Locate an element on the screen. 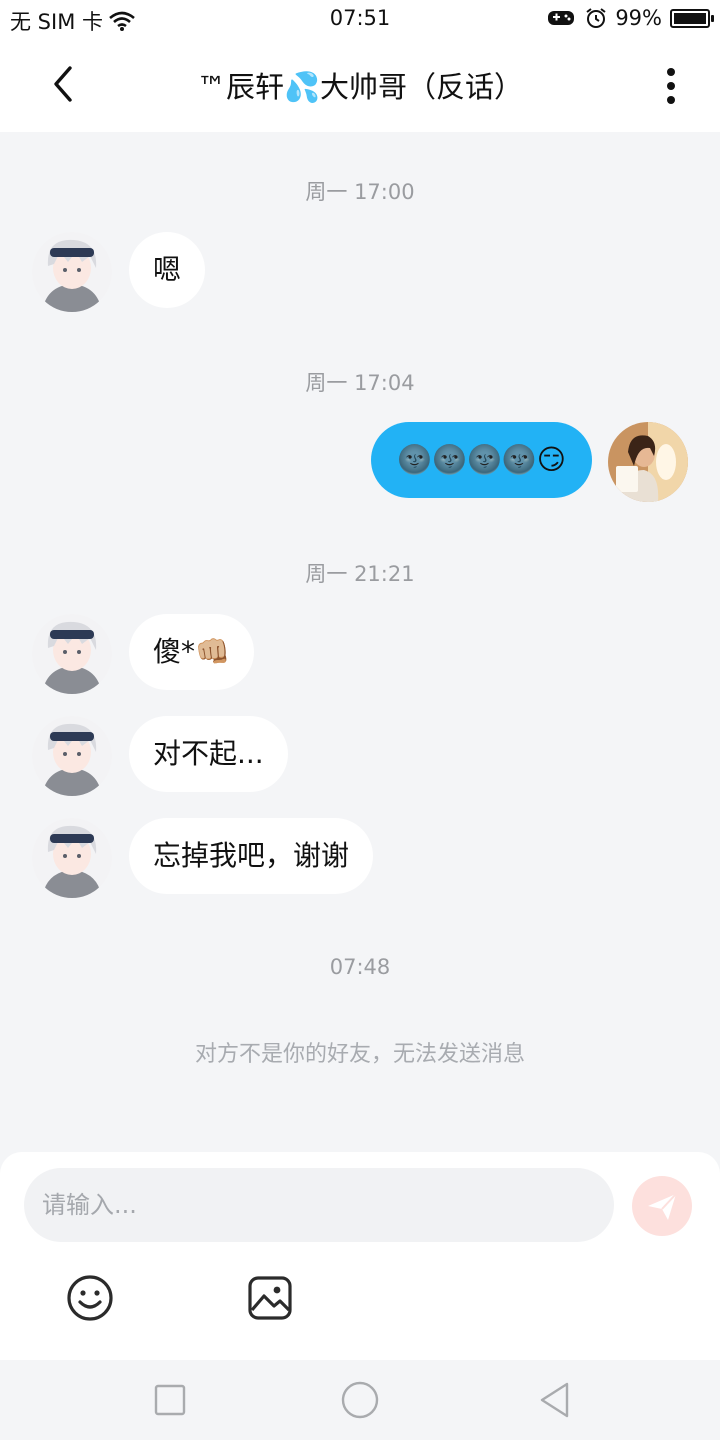  image-icon is located at coordinates (270, 1298).